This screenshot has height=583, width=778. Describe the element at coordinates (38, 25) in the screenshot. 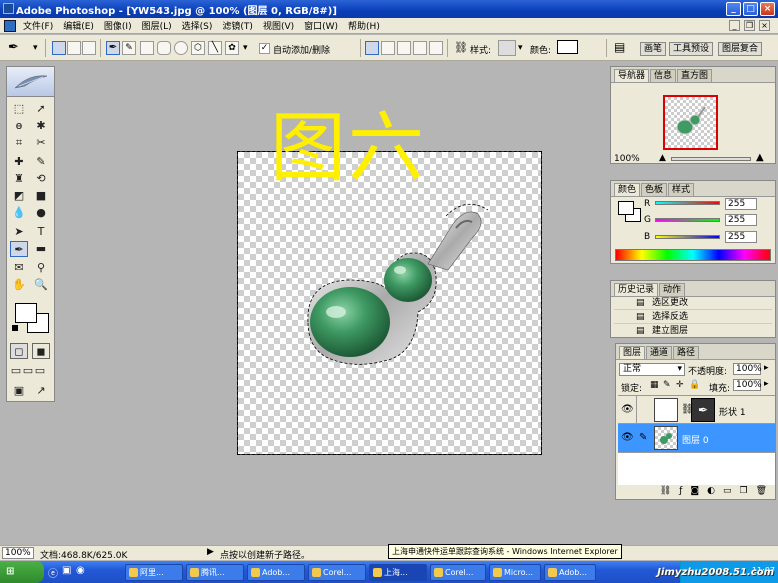

I see `menu-file: 文件(F)` at that location.